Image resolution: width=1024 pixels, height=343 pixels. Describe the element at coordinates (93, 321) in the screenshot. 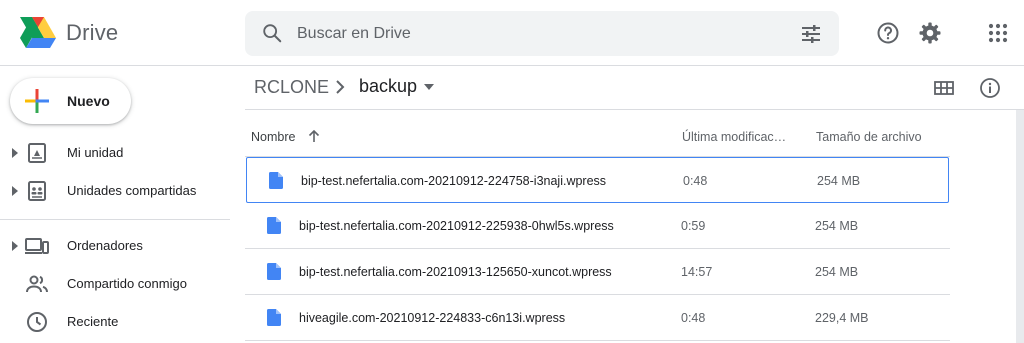

I see `sidebar-item-label: Reciente` at that location.